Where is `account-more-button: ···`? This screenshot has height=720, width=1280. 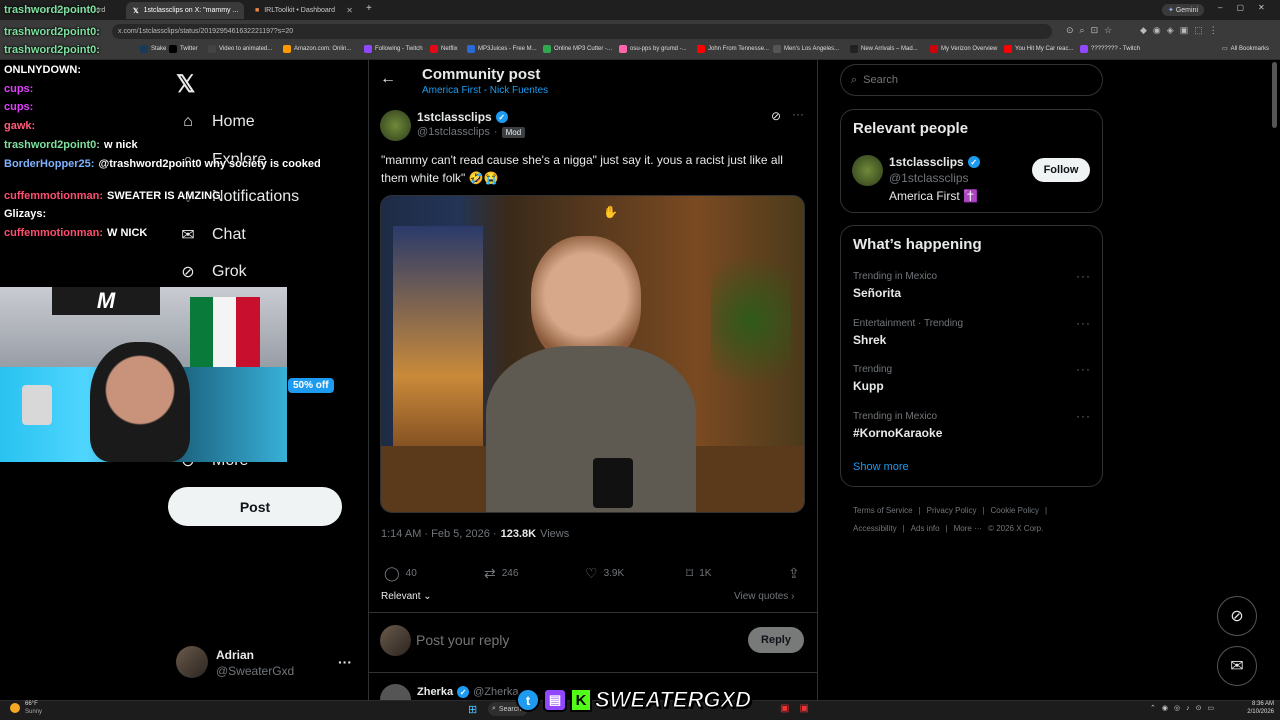 account-more-button: ··· is located at coordinates (345, 662).